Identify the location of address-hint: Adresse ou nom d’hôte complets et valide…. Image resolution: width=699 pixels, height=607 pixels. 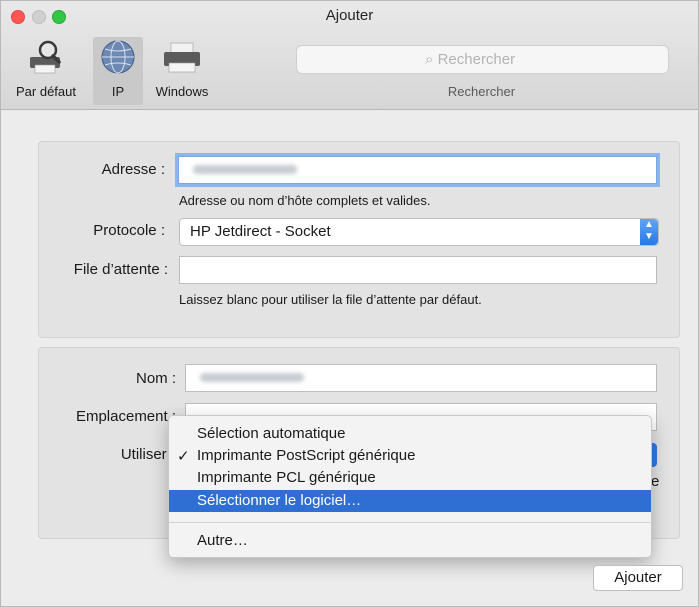
(305, 200).